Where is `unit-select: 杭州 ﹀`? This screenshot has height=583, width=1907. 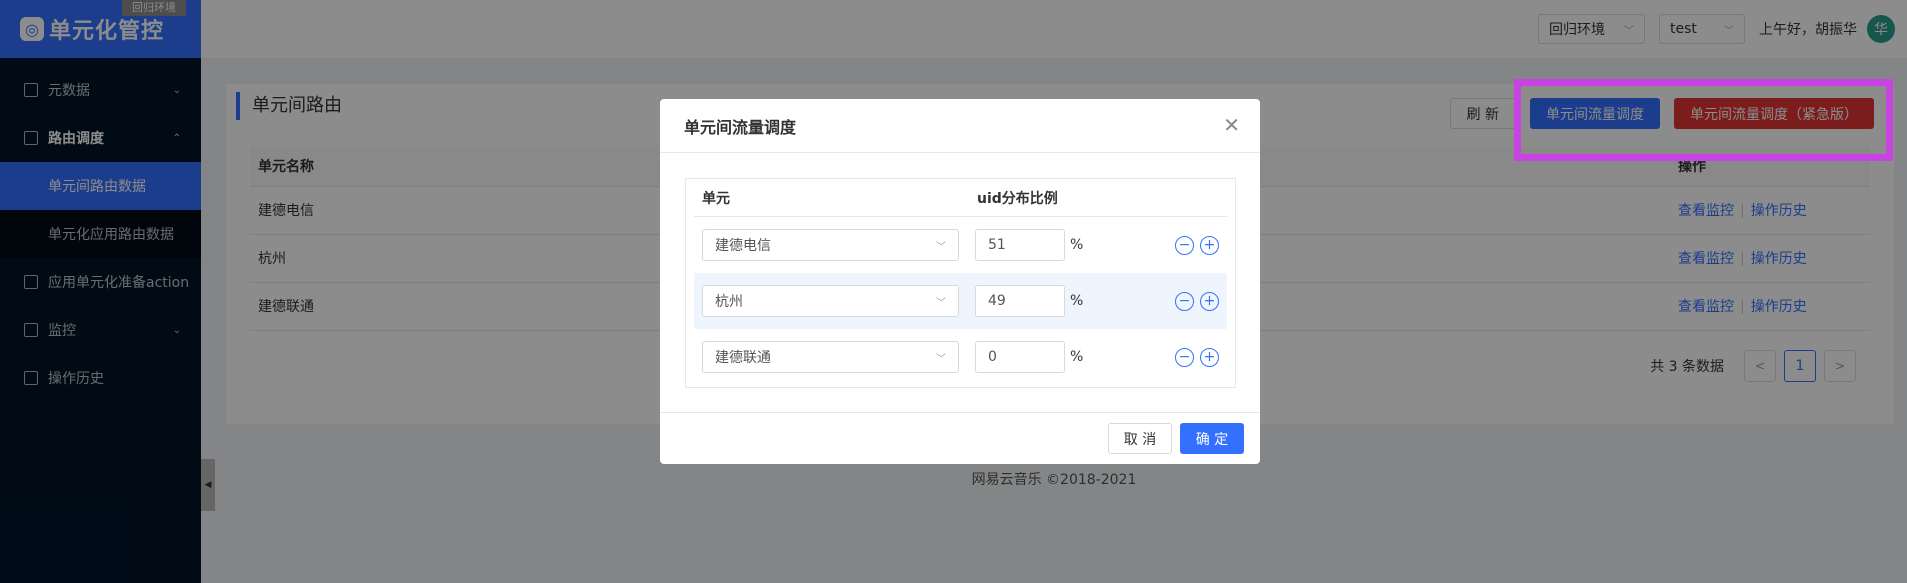 unit-select: 杭州 ﹀ is located at coordinates (830, 301).